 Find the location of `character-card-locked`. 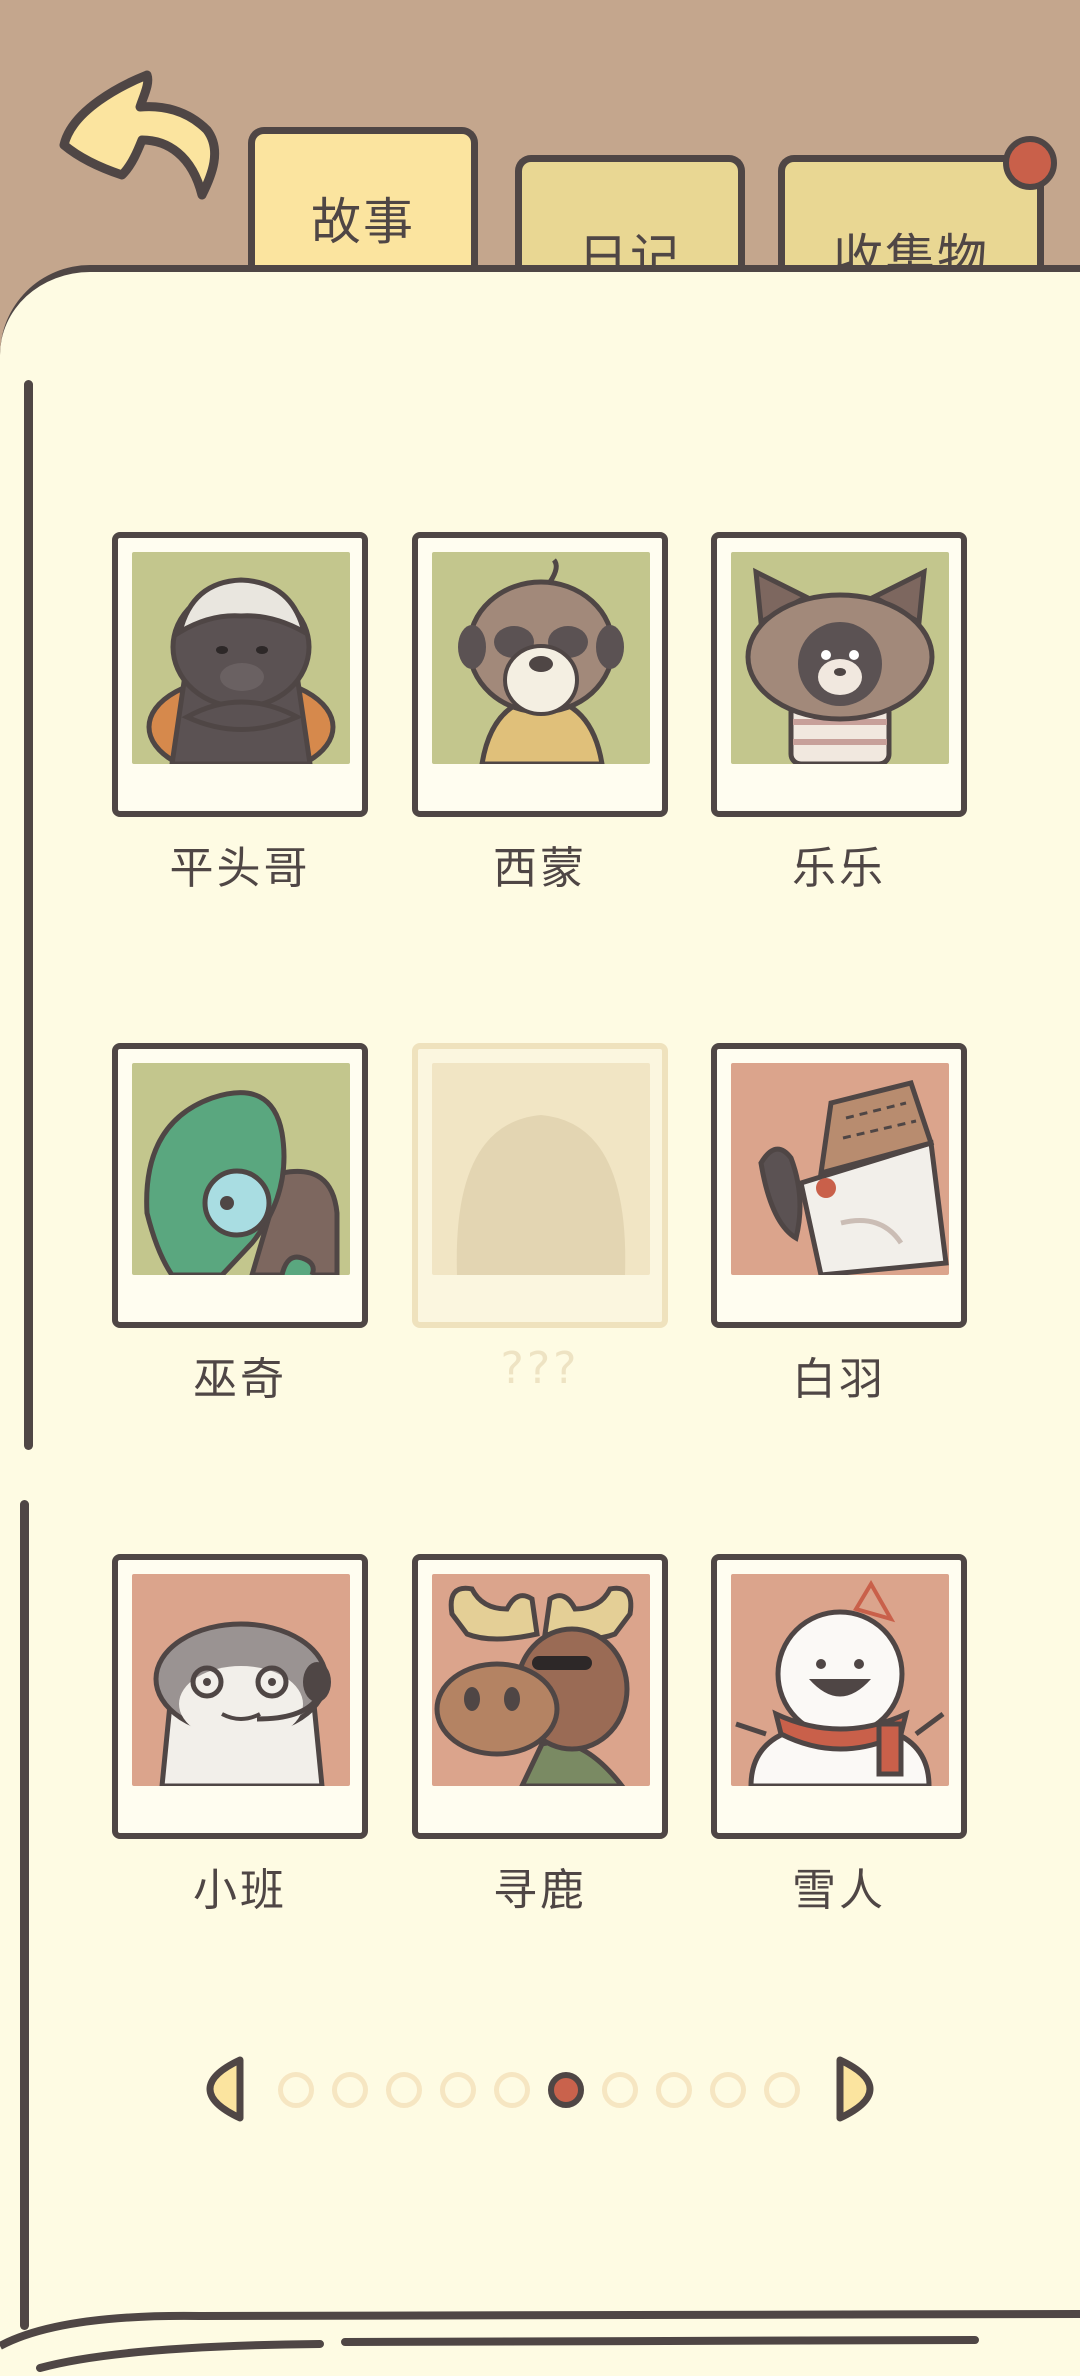

character-card-locked is located at coordinates (540, 1185).